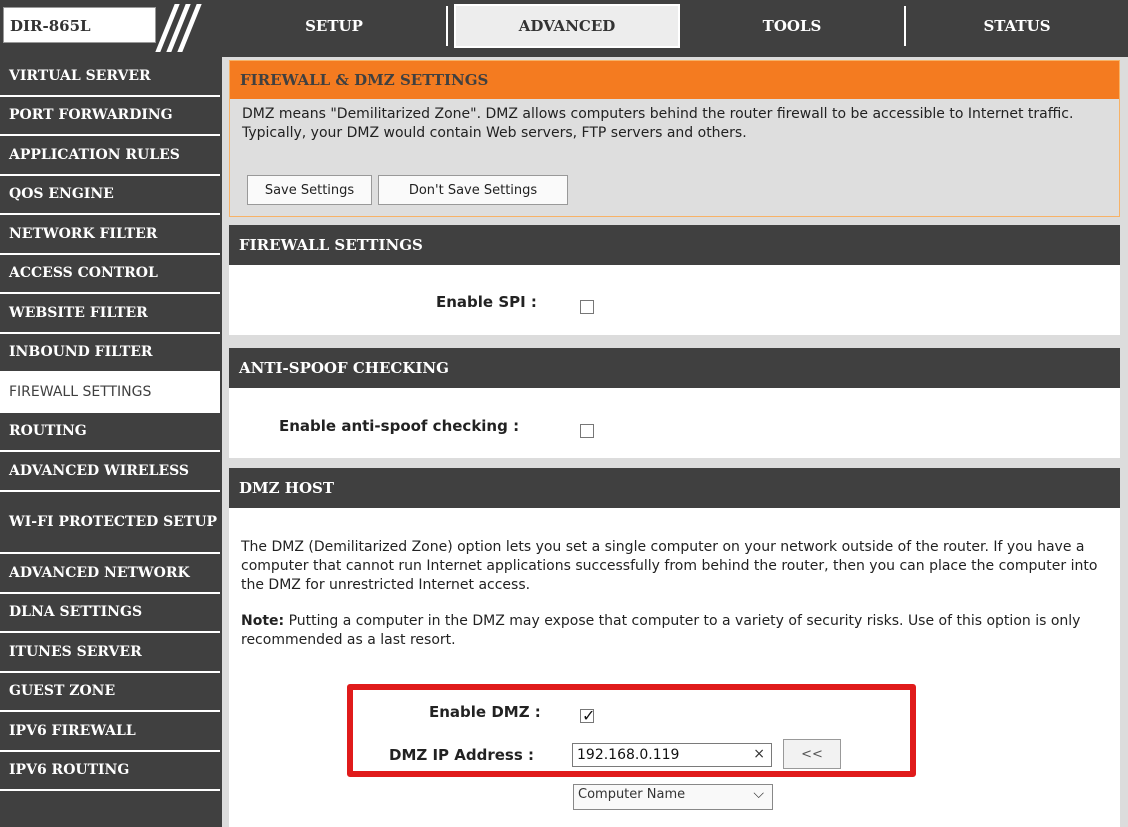 This screenshot has height=827, width=1128. Describe the element at coordinates (587, 307) in the screenshot. I see `enable-spi-checkbox` at that location.